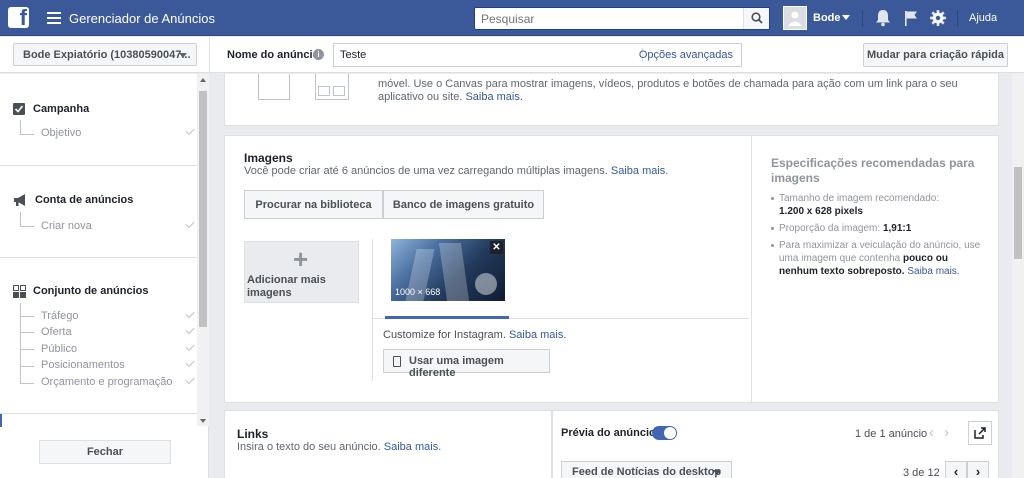 This screenshot has width=1024, height=478. I want to click on external-link-icon, so click(980, 433).